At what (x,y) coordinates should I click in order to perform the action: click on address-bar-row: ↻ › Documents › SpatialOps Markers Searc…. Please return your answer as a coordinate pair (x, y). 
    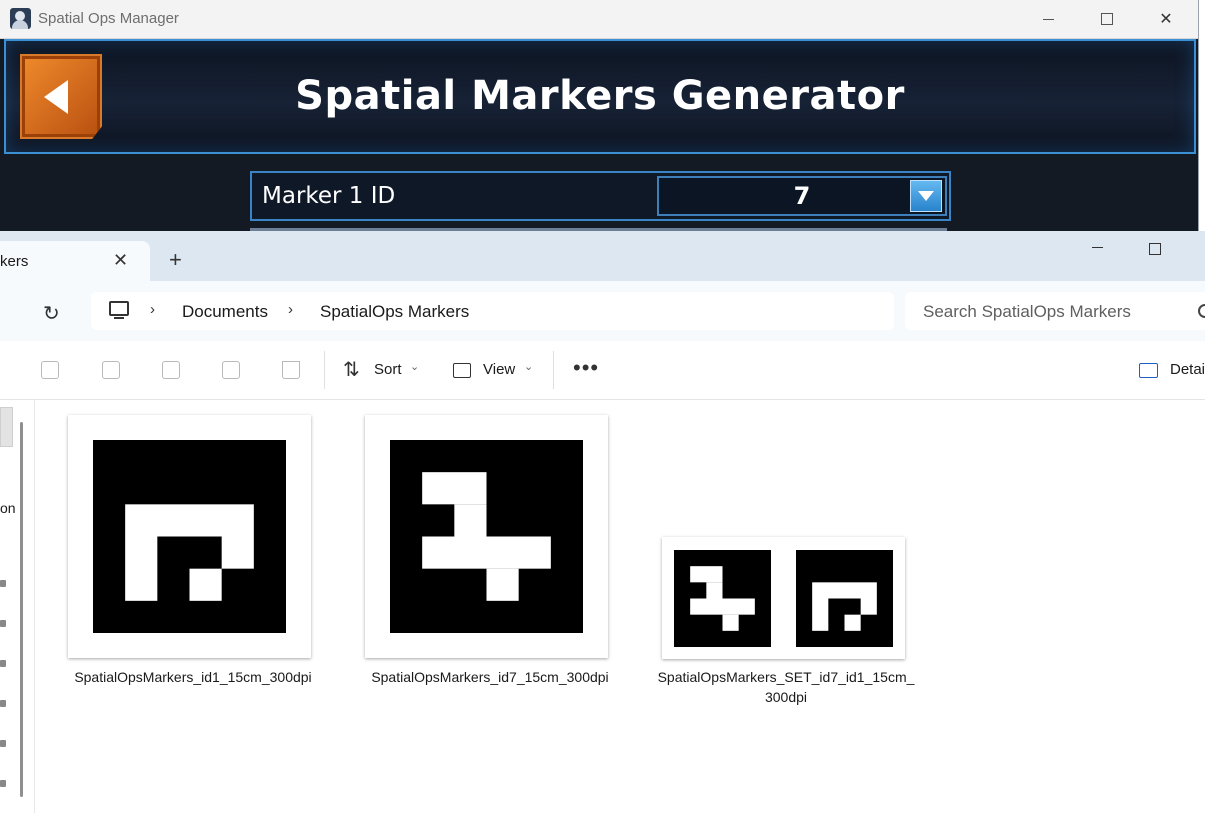
    Looking at the image, I should click on (602, 311).